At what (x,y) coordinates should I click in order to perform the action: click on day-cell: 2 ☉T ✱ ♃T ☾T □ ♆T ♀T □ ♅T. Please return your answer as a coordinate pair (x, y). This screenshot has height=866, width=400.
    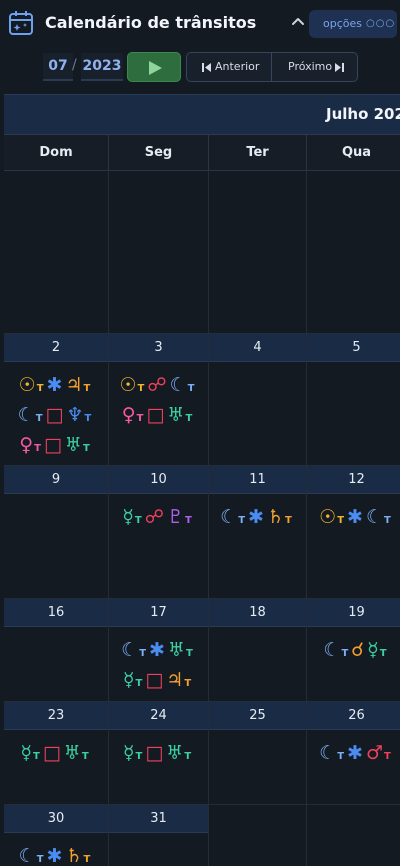
    Looking at the image, I should click on (56, 400).